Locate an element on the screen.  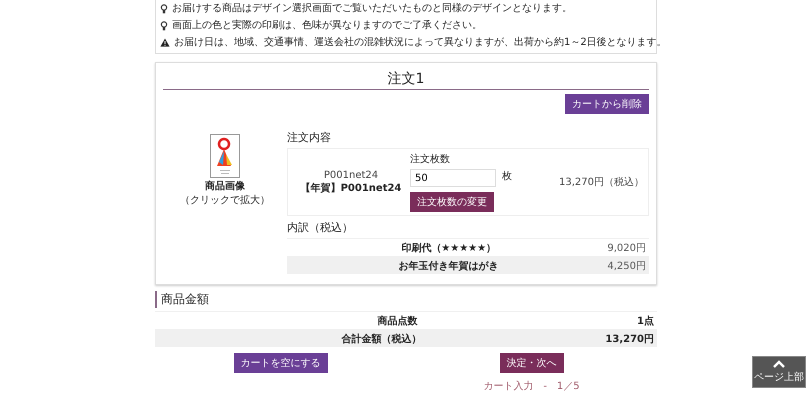
notice-text: 画面上の色と実際の印刷は、色味が異なりますのでご了承ください。 is located at coordinates (327, 26).